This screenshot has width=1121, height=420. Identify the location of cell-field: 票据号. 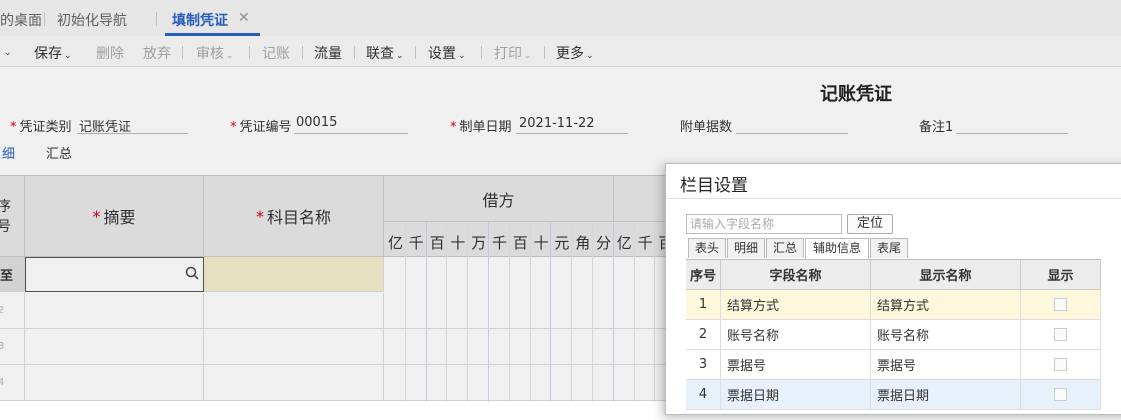
(796, 365).